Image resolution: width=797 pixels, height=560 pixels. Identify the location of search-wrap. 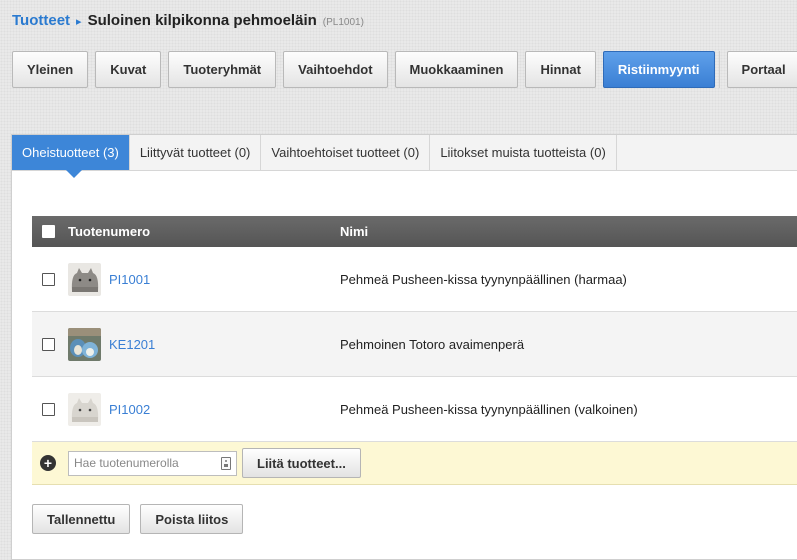
(152, 463).